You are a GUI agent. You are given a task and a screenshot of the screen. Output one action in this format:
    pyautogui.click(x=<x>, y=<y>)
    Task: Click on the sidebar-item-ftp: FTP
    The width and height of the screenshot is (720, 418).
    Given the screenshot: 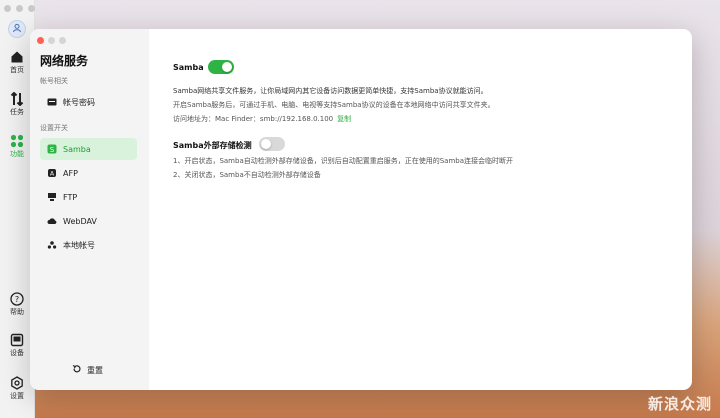 What is the action you would take?
    pyautogui.click(x=88, y=197)
    